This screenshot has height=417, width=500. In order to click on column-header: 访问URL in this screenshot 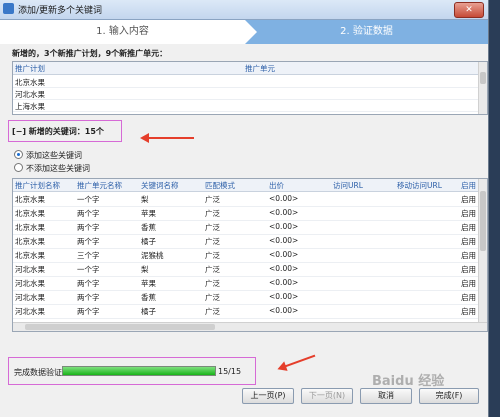, I will do `click(348, 185)`.